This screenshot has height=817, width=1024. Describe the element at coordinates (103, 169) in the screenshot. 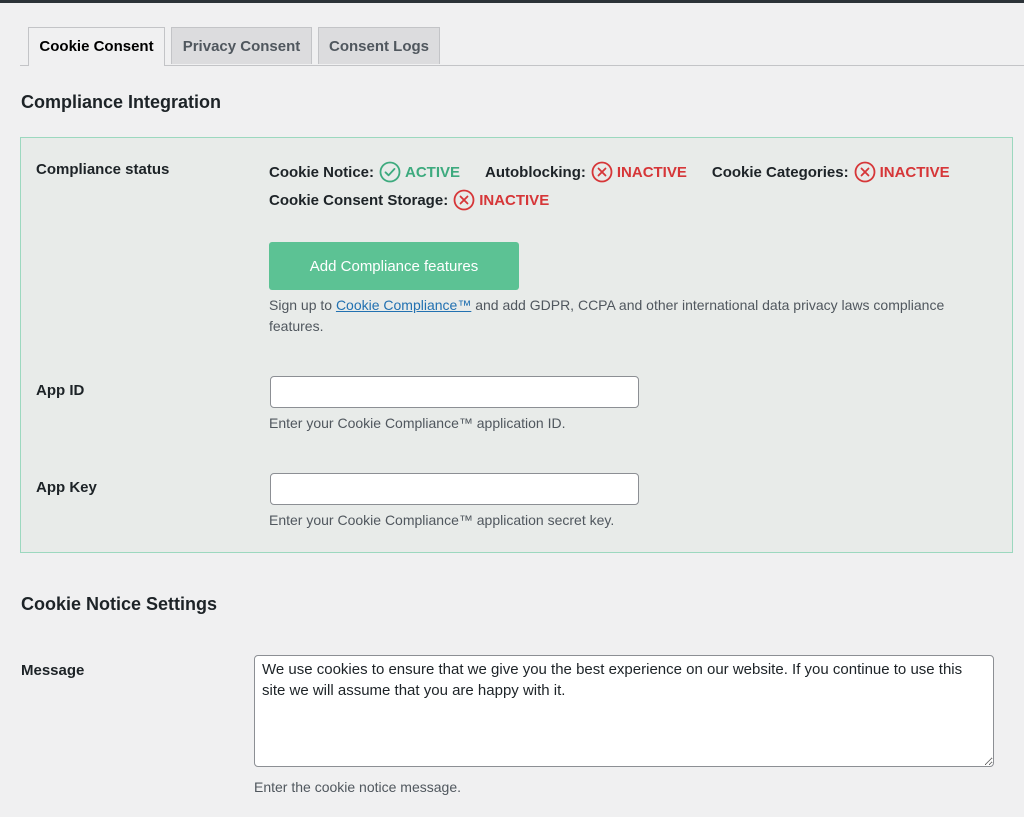

I see `compliance-status-label: Compliance status` at that location.